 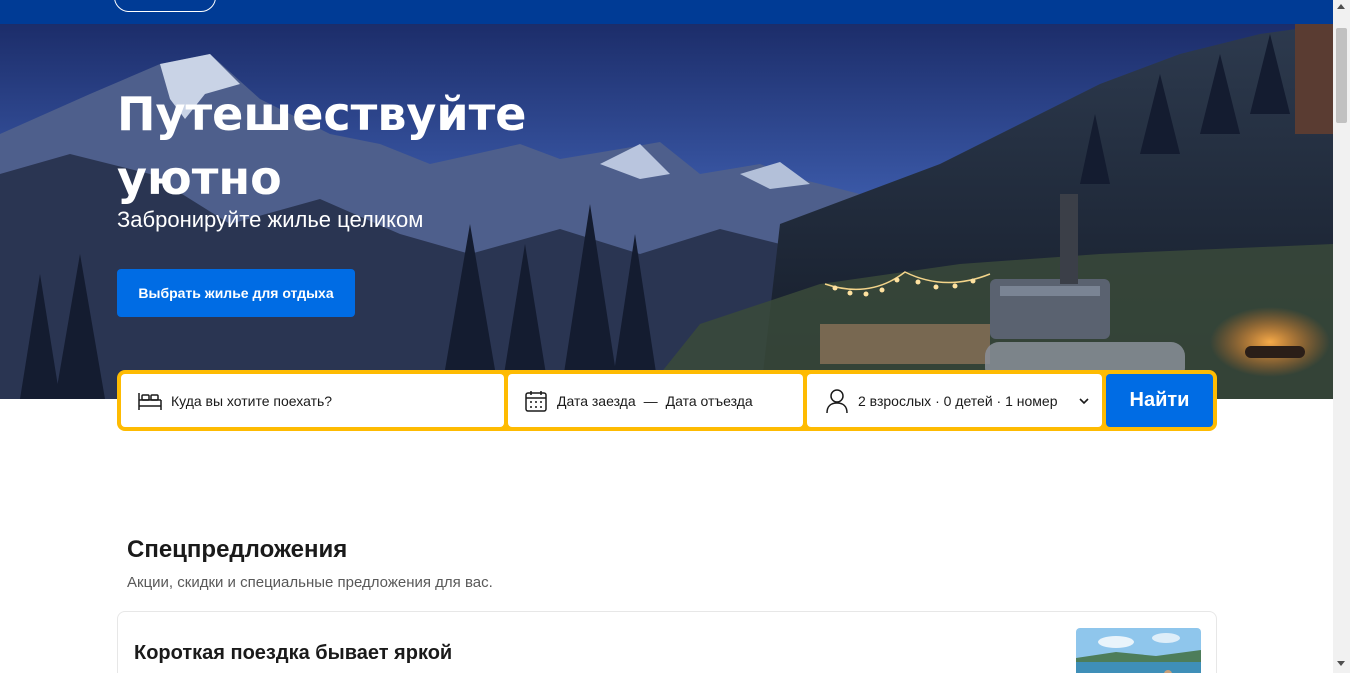 What do you see at coordinates (293, 653) in the screenshot?
I see `deal-card-title: Короткая поездка бывает яркой` at bounding box center [293, 653].